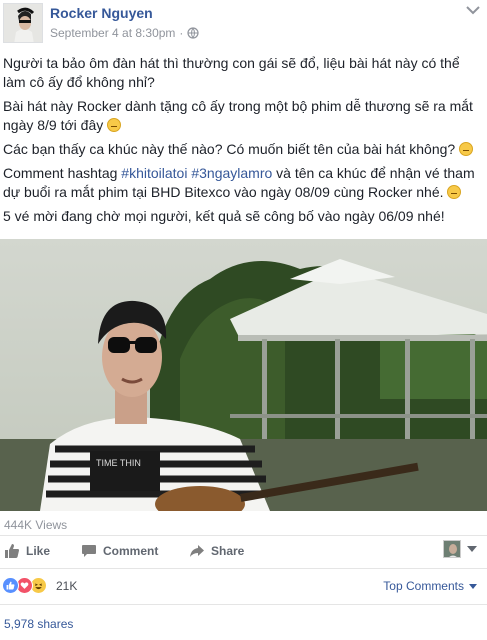 This screenshot has height=640, width=487. What do you see at coordinates (243, 586) in the screenshot?
I see `reactions-summary: 21K Top Comments` at bounding box center [243, 586].